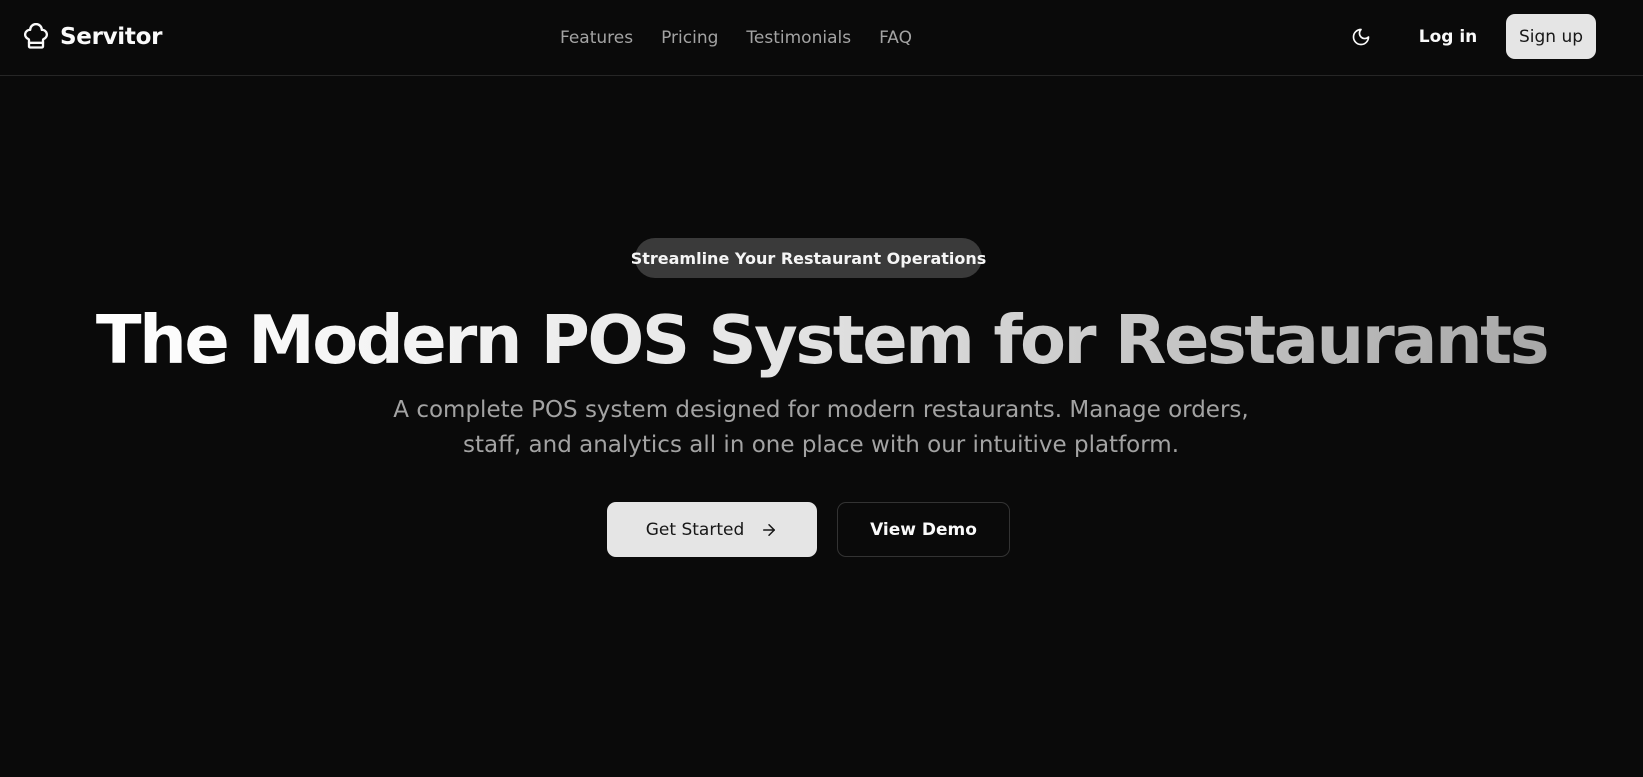 The height and width of the screenshot is (777, 1643). What do you see at coordinates (689, 38) in the screenshot?
I see `nav-link-pricing: Pricing` at bounding box center [689, 38].